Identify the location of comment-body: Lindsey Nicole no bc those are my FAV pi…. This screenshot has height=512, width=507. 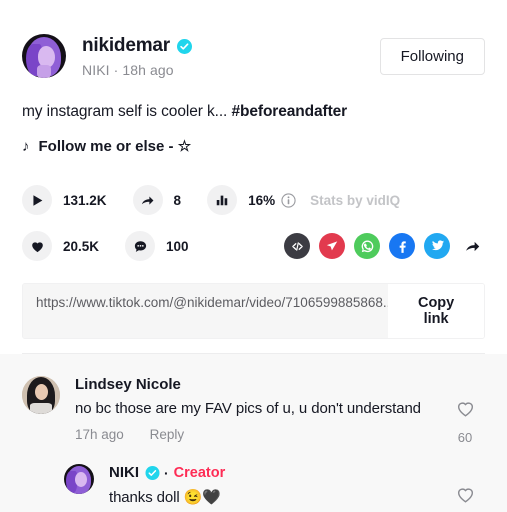
(280, 409).